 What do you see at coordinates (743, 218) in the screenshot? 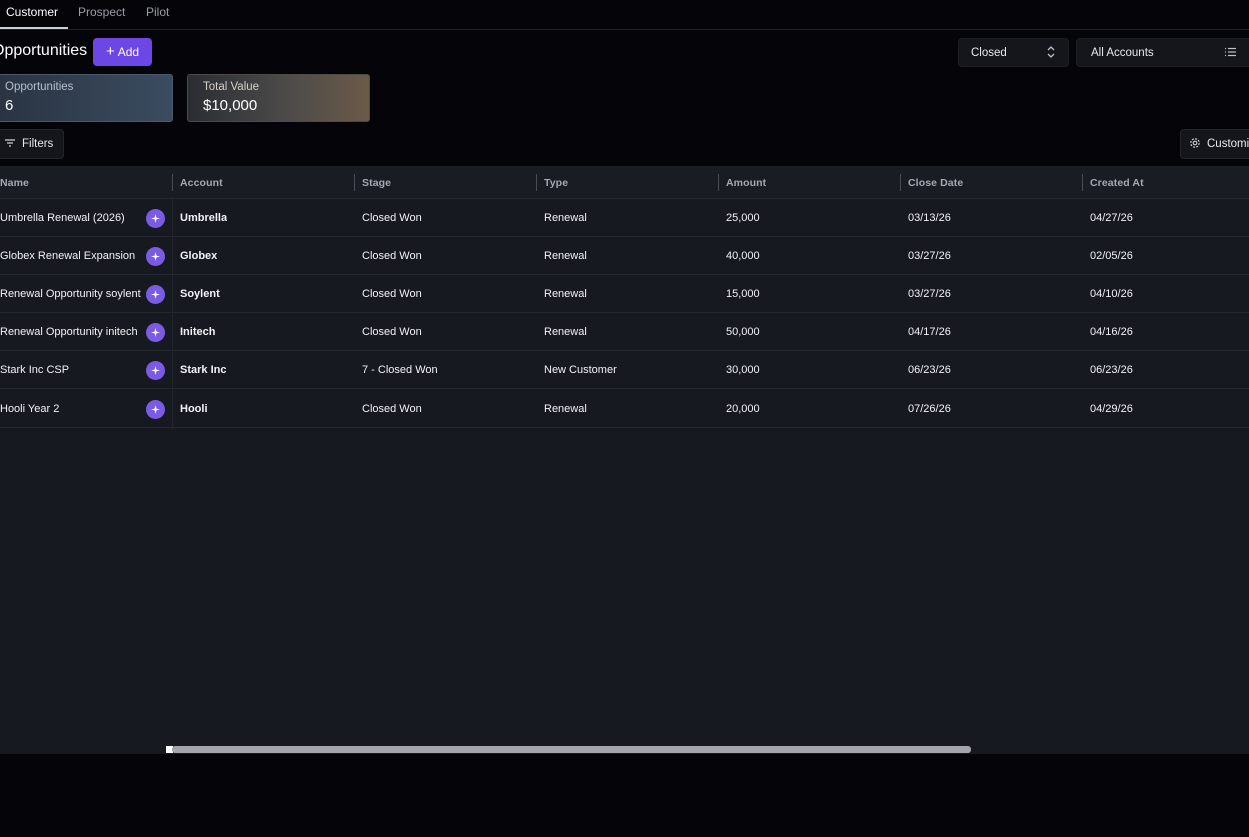
I see `cell-amount: 25,000` at bounding box center [743, 218].